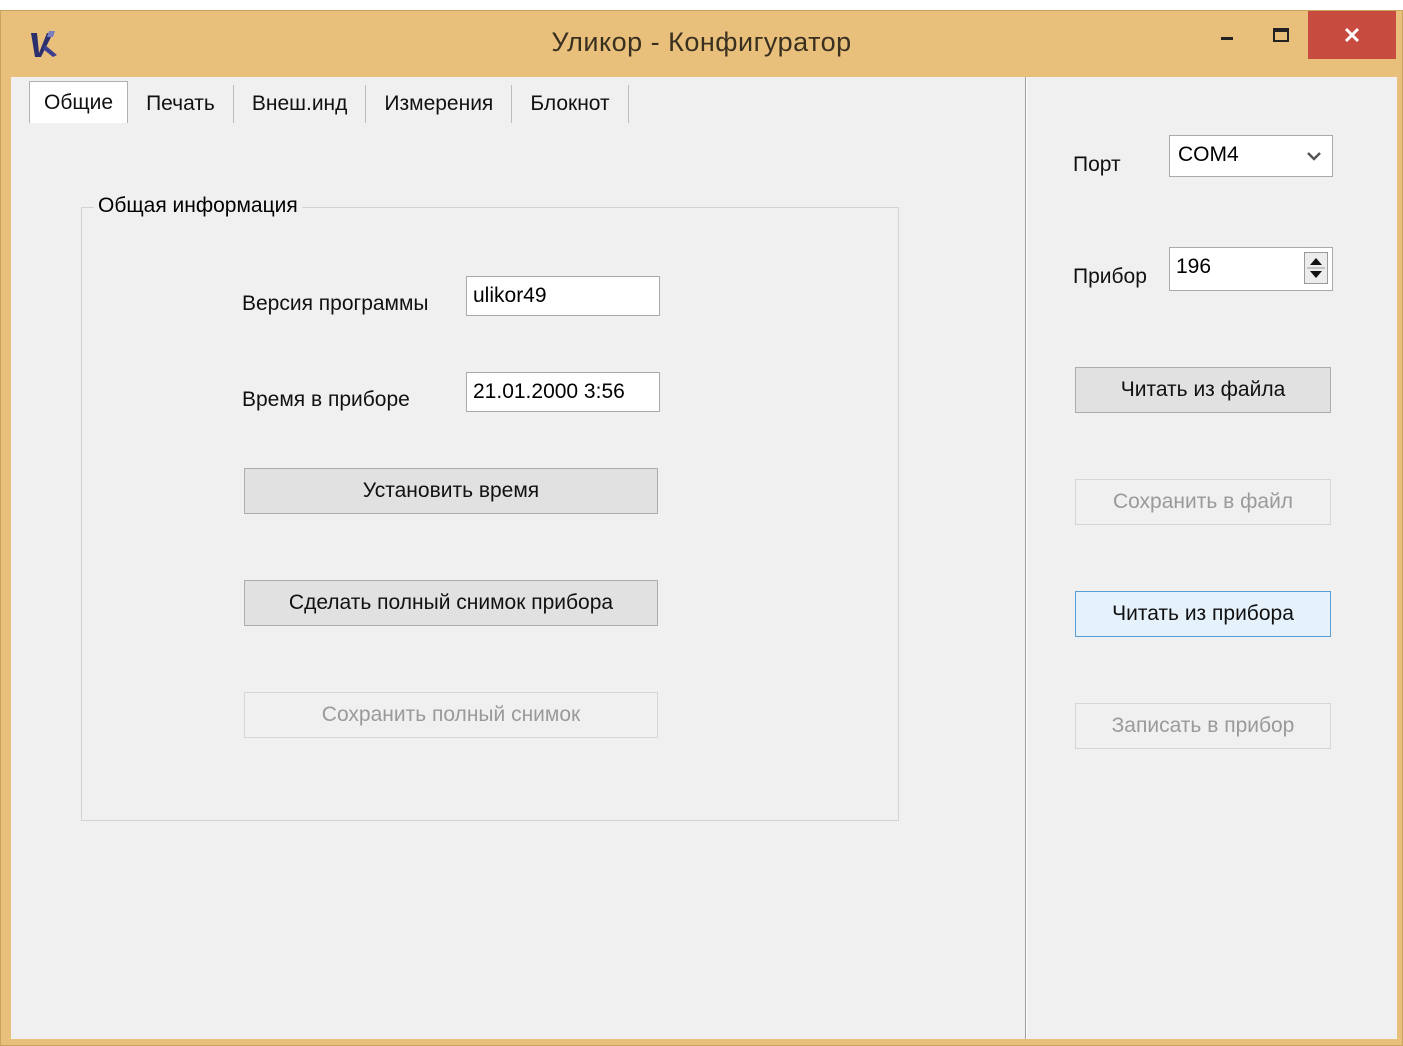  I want to click on window-title: Уликор - Конфигуратор, so click(701, 42).